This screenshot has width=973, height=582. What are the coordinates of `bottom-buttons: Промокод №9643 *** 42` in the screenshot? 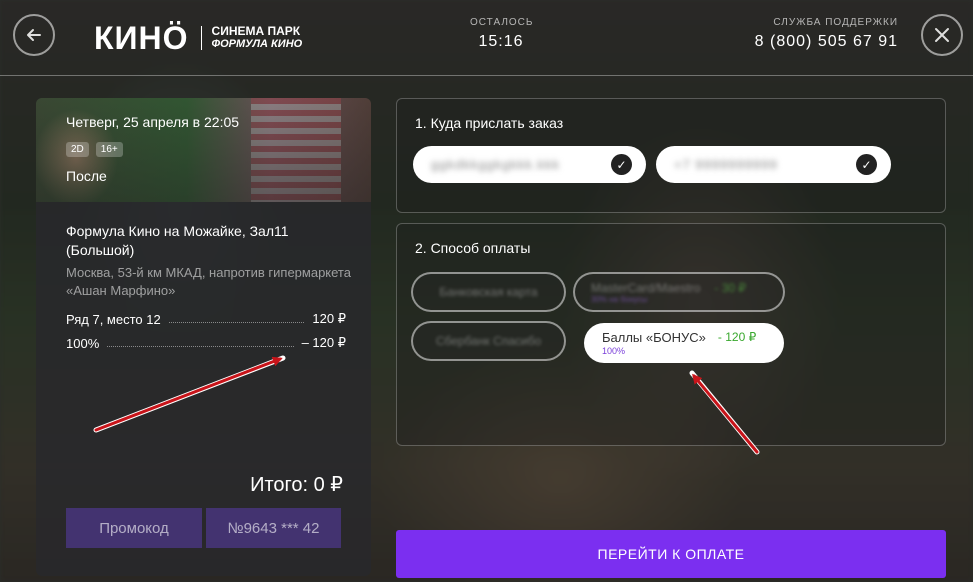 It's located at (203, 528).